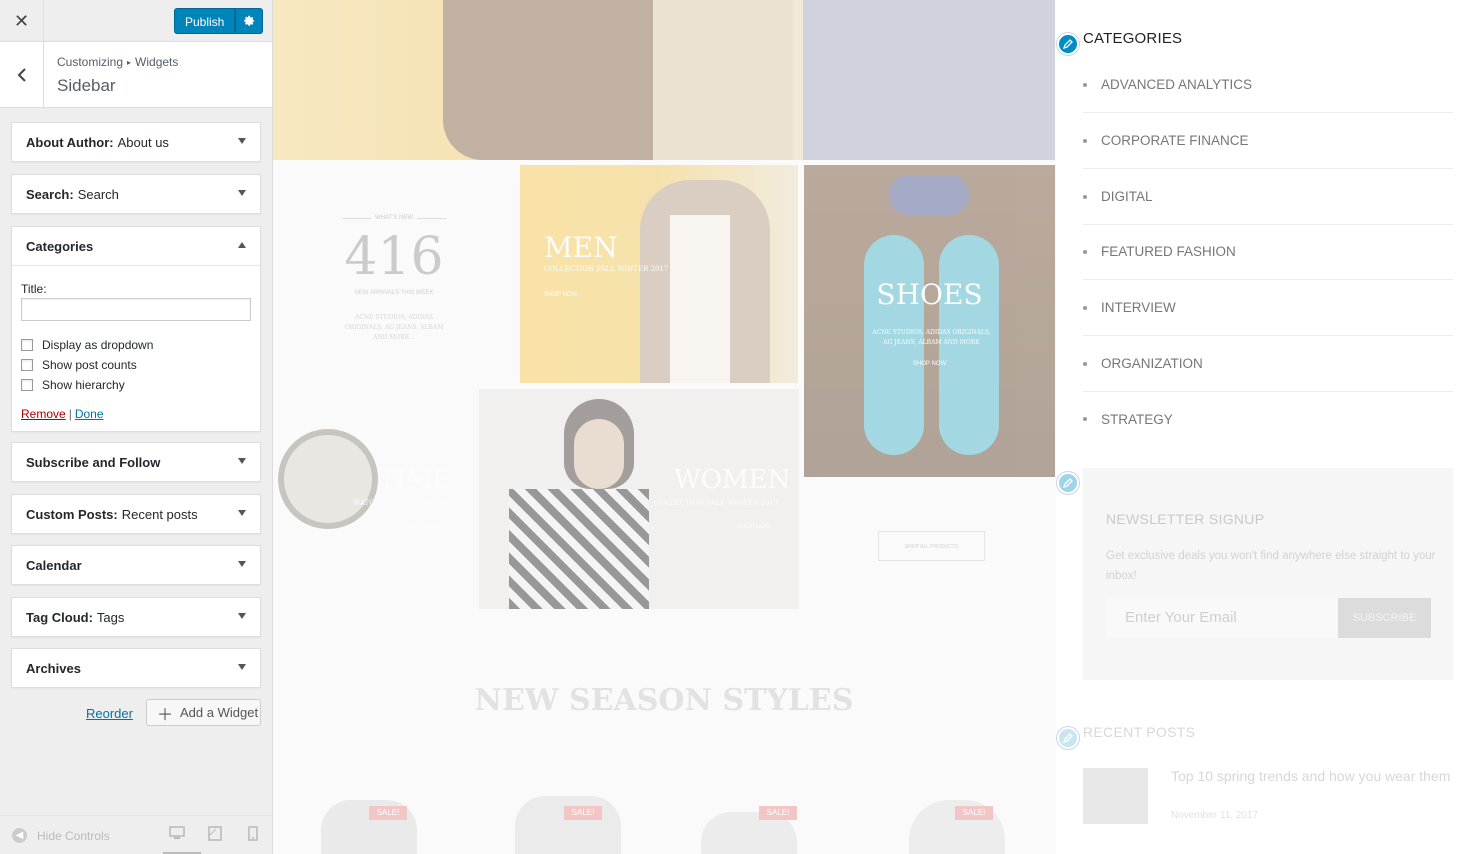 The height and width of the screenshot is (854, 1471). I want to click on breadcrumb: Customizing ▸ Widgets, so click(117, 62).